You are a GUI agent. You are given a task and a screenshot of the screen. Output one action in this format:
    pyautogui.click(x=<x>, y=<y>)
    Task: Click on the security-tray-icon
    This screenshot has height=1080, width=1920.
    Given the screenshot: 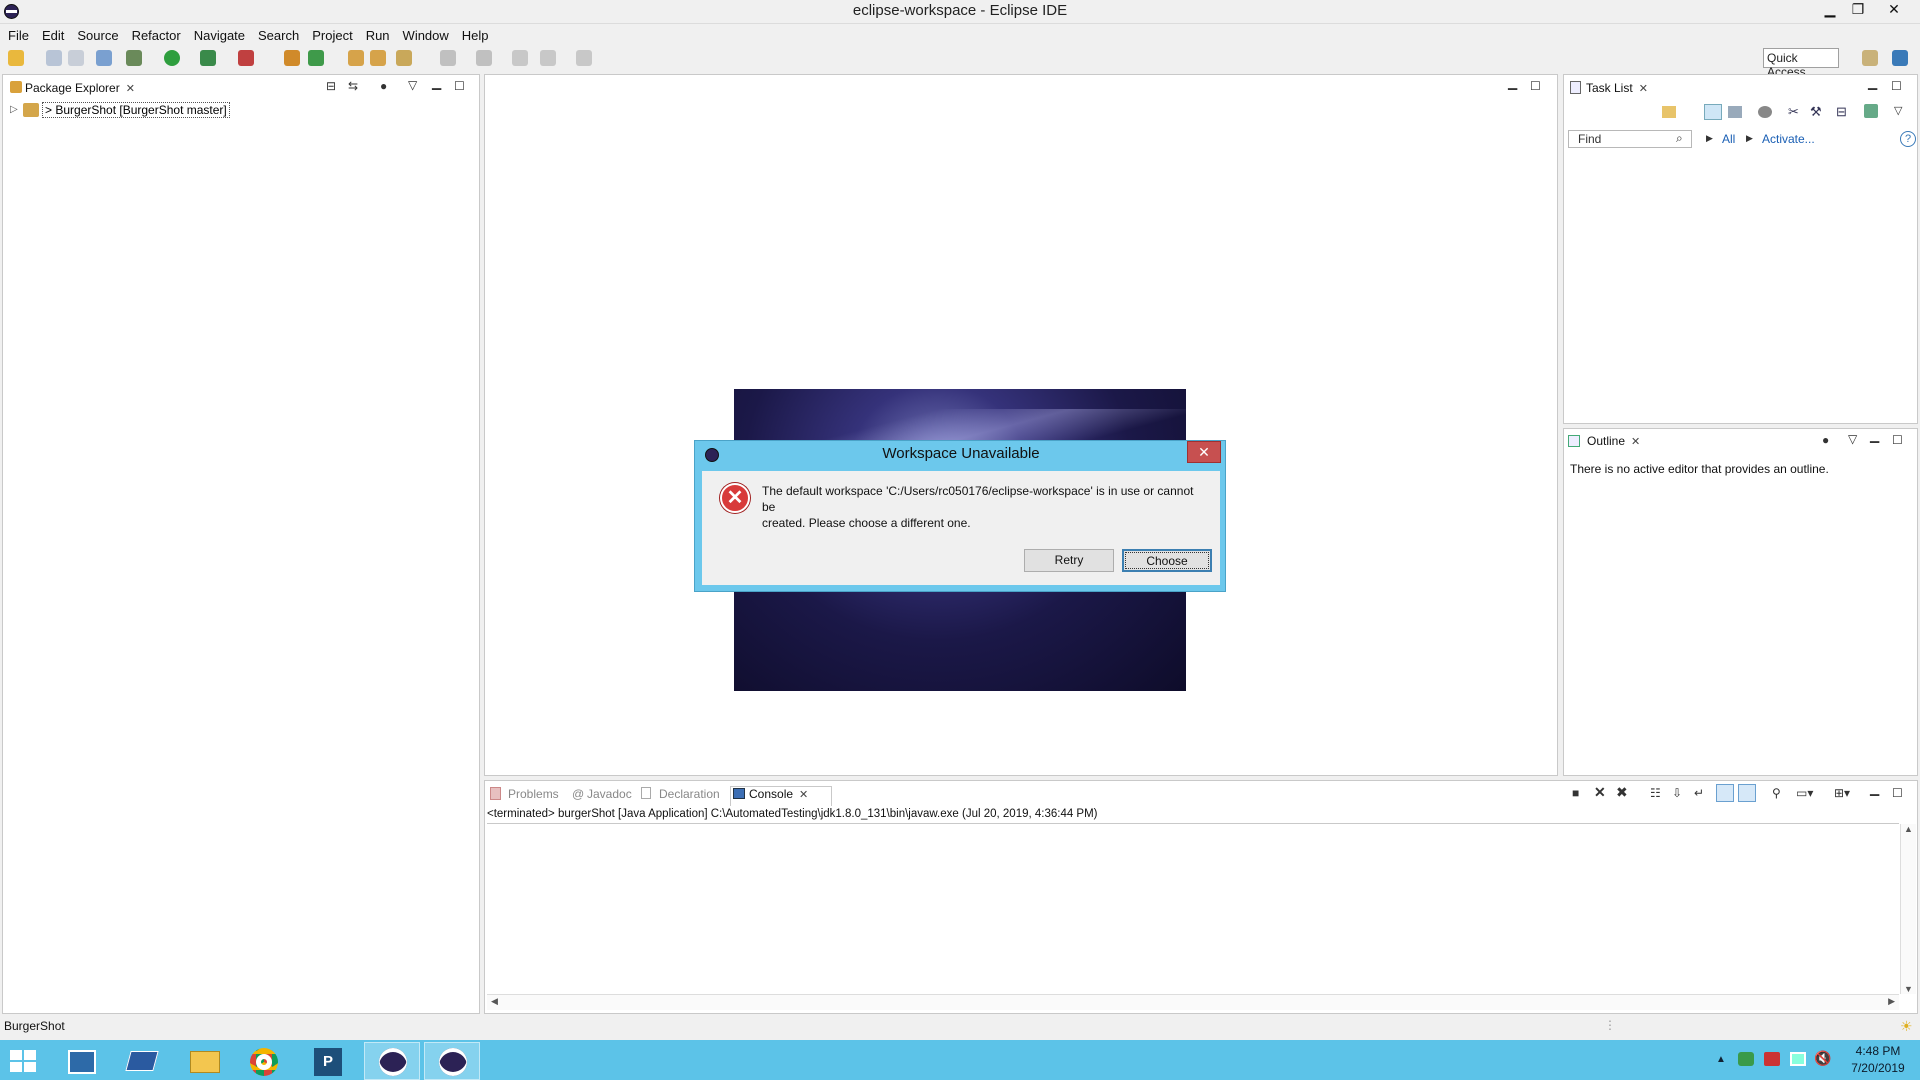 What is the action you would take?
    pyautogui.click(x=1746, y=1059)
    